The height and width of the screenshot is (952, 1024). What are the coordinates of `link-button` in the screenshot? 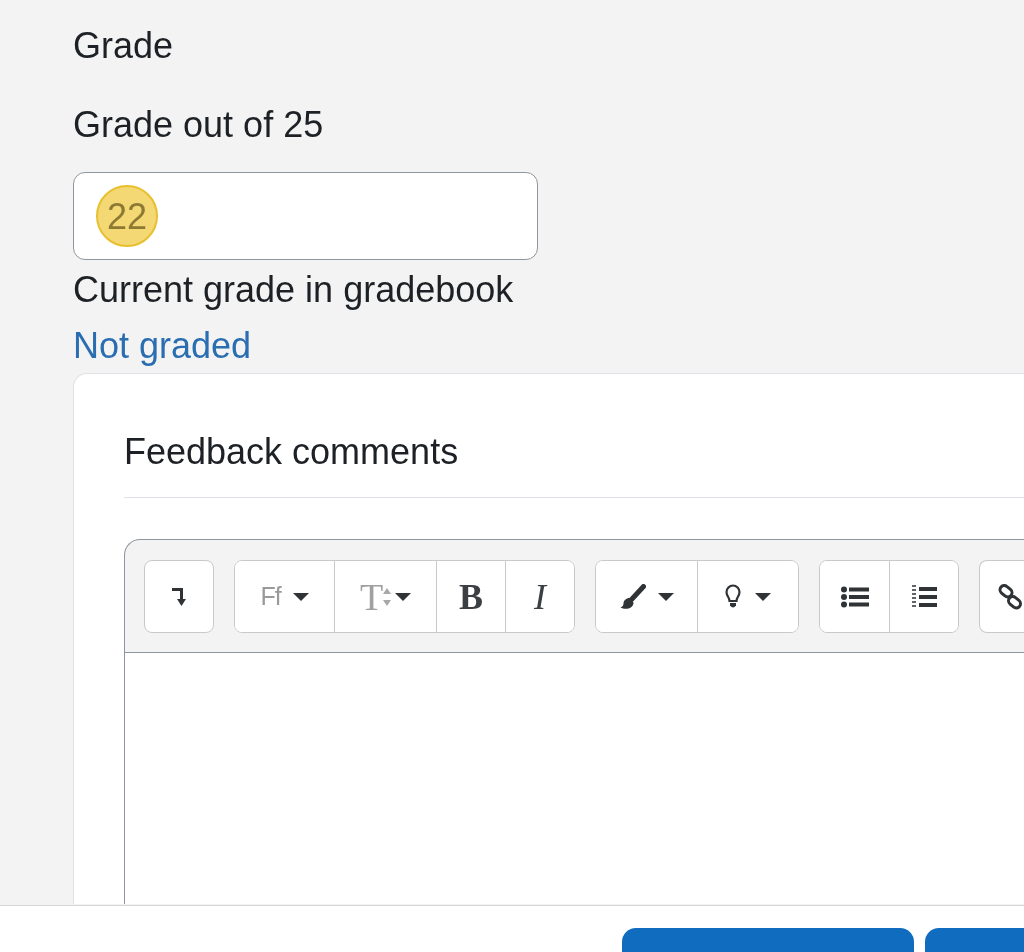 It's located at (1001, 596).